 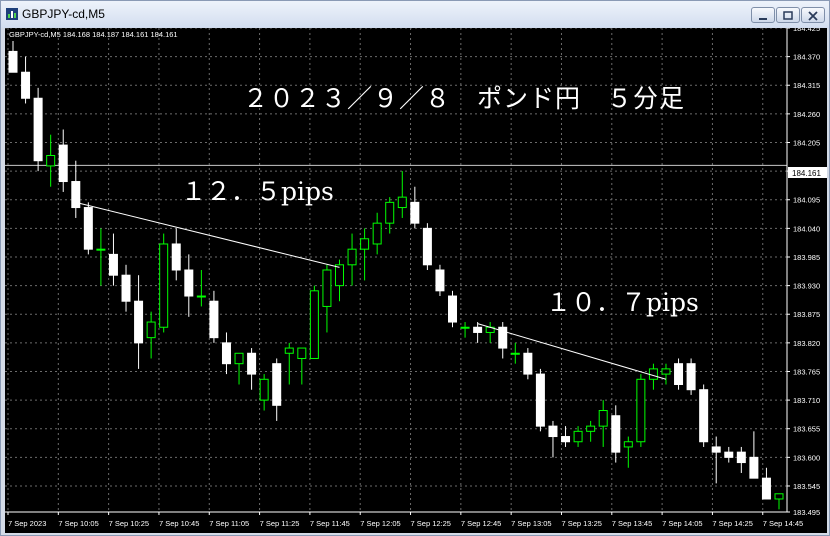 I want to click on time-tick-label: 7 Sep 12:05, so click(x=380, y=523).